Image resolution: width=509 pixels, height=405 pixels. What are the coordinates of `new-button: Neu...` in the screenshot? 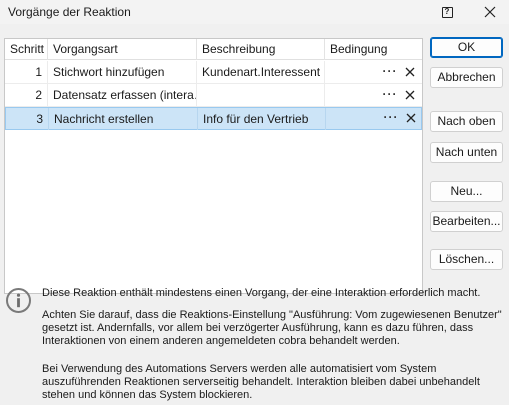 It's located at (466, 191).